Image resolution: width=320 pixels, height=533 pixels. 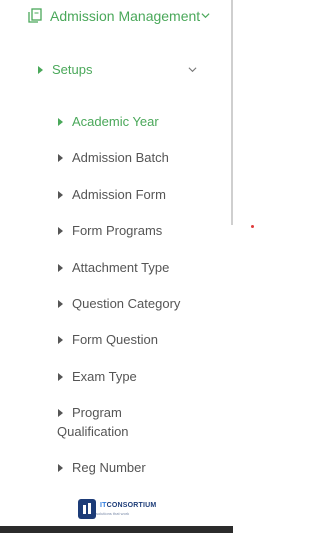 I want to click on sidebar-item-label: Reg Number, so click(x=109, y=467).